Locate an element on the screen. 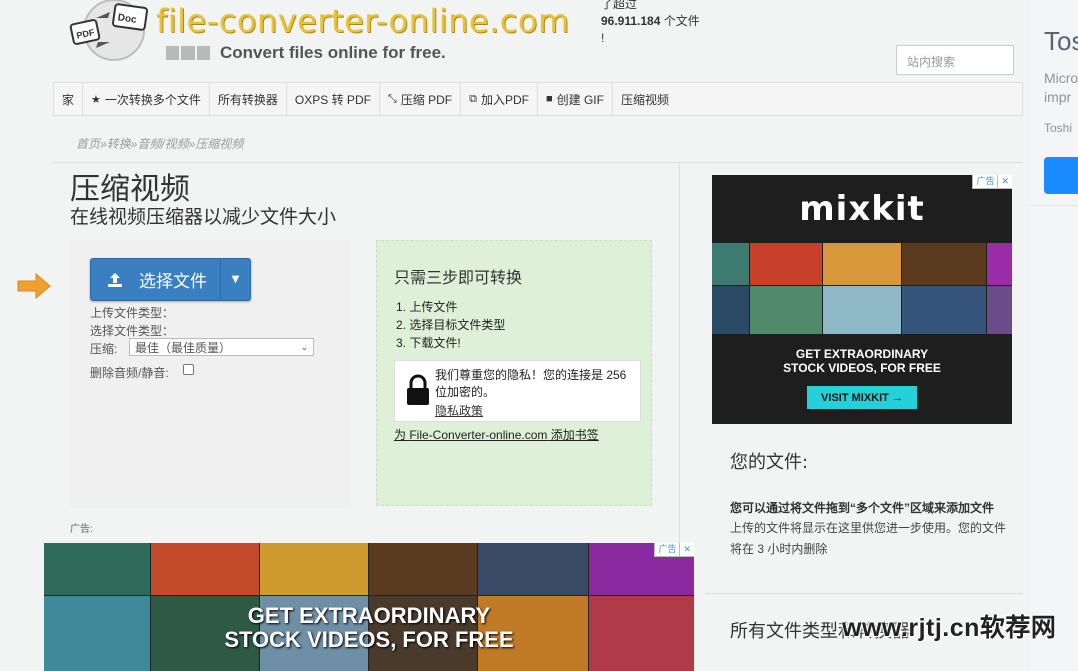 Image resolution: width=1078 pixels, height=671 pixels. nav-label: 所有转换器 is located at coordinates (247, 99).